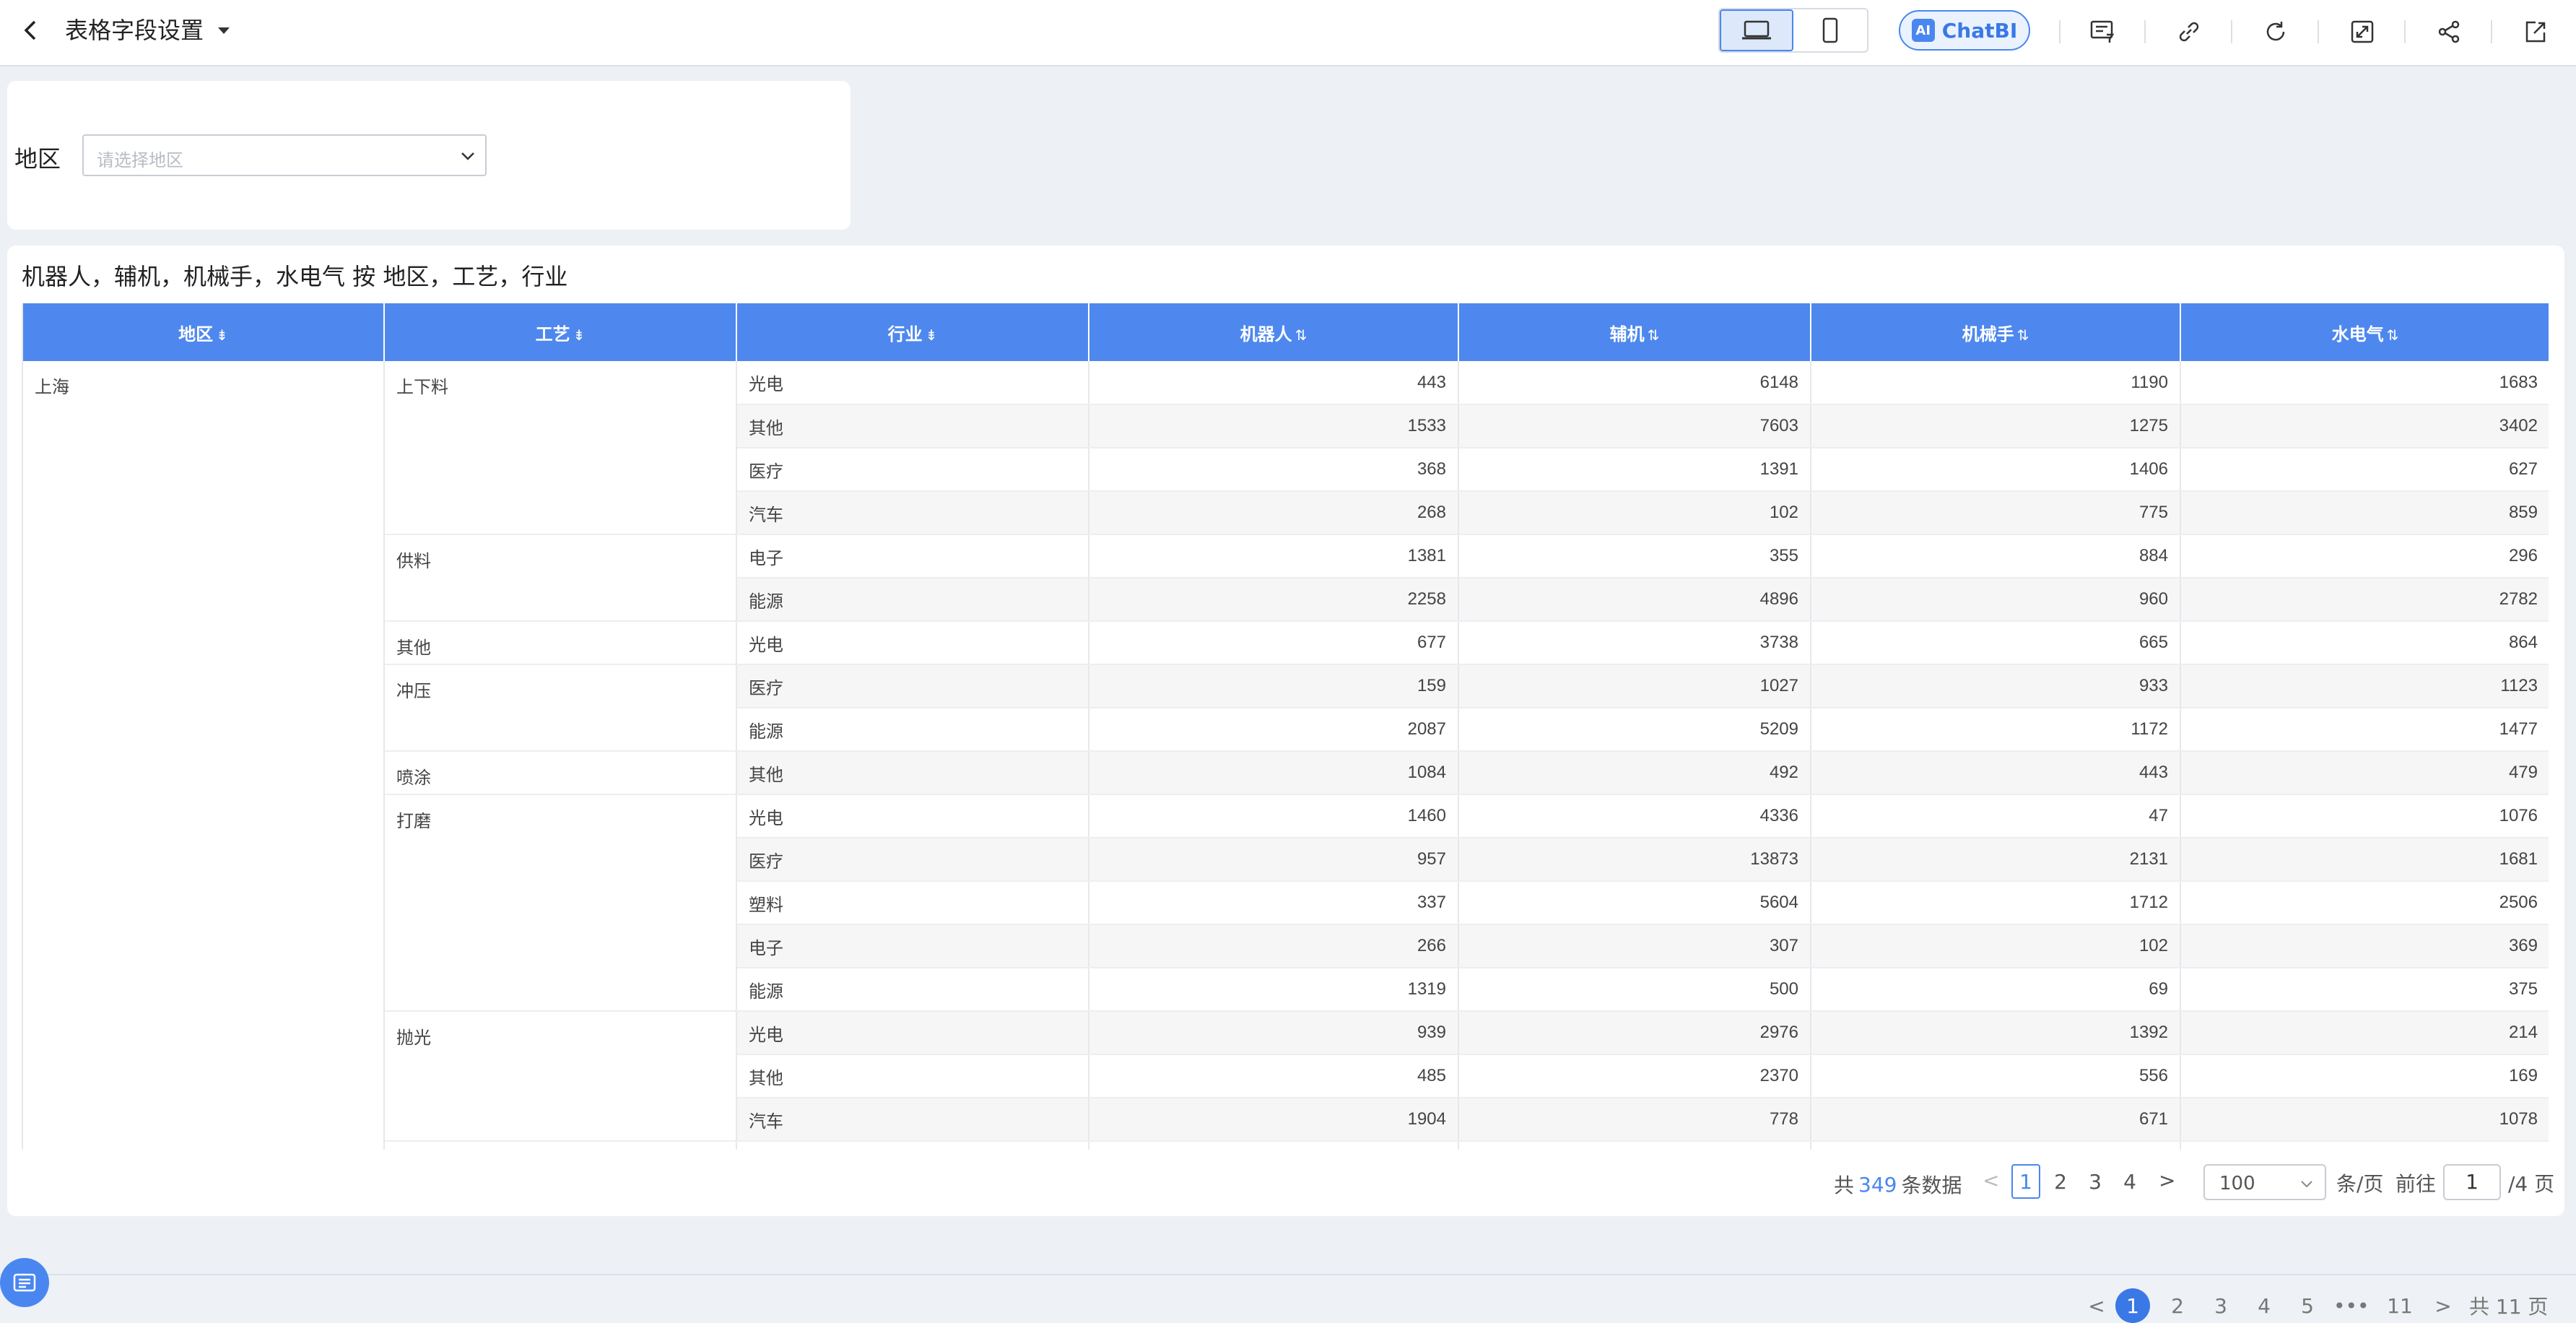  I want to click on bottom-page-last: 11, so click(2400, 1305).